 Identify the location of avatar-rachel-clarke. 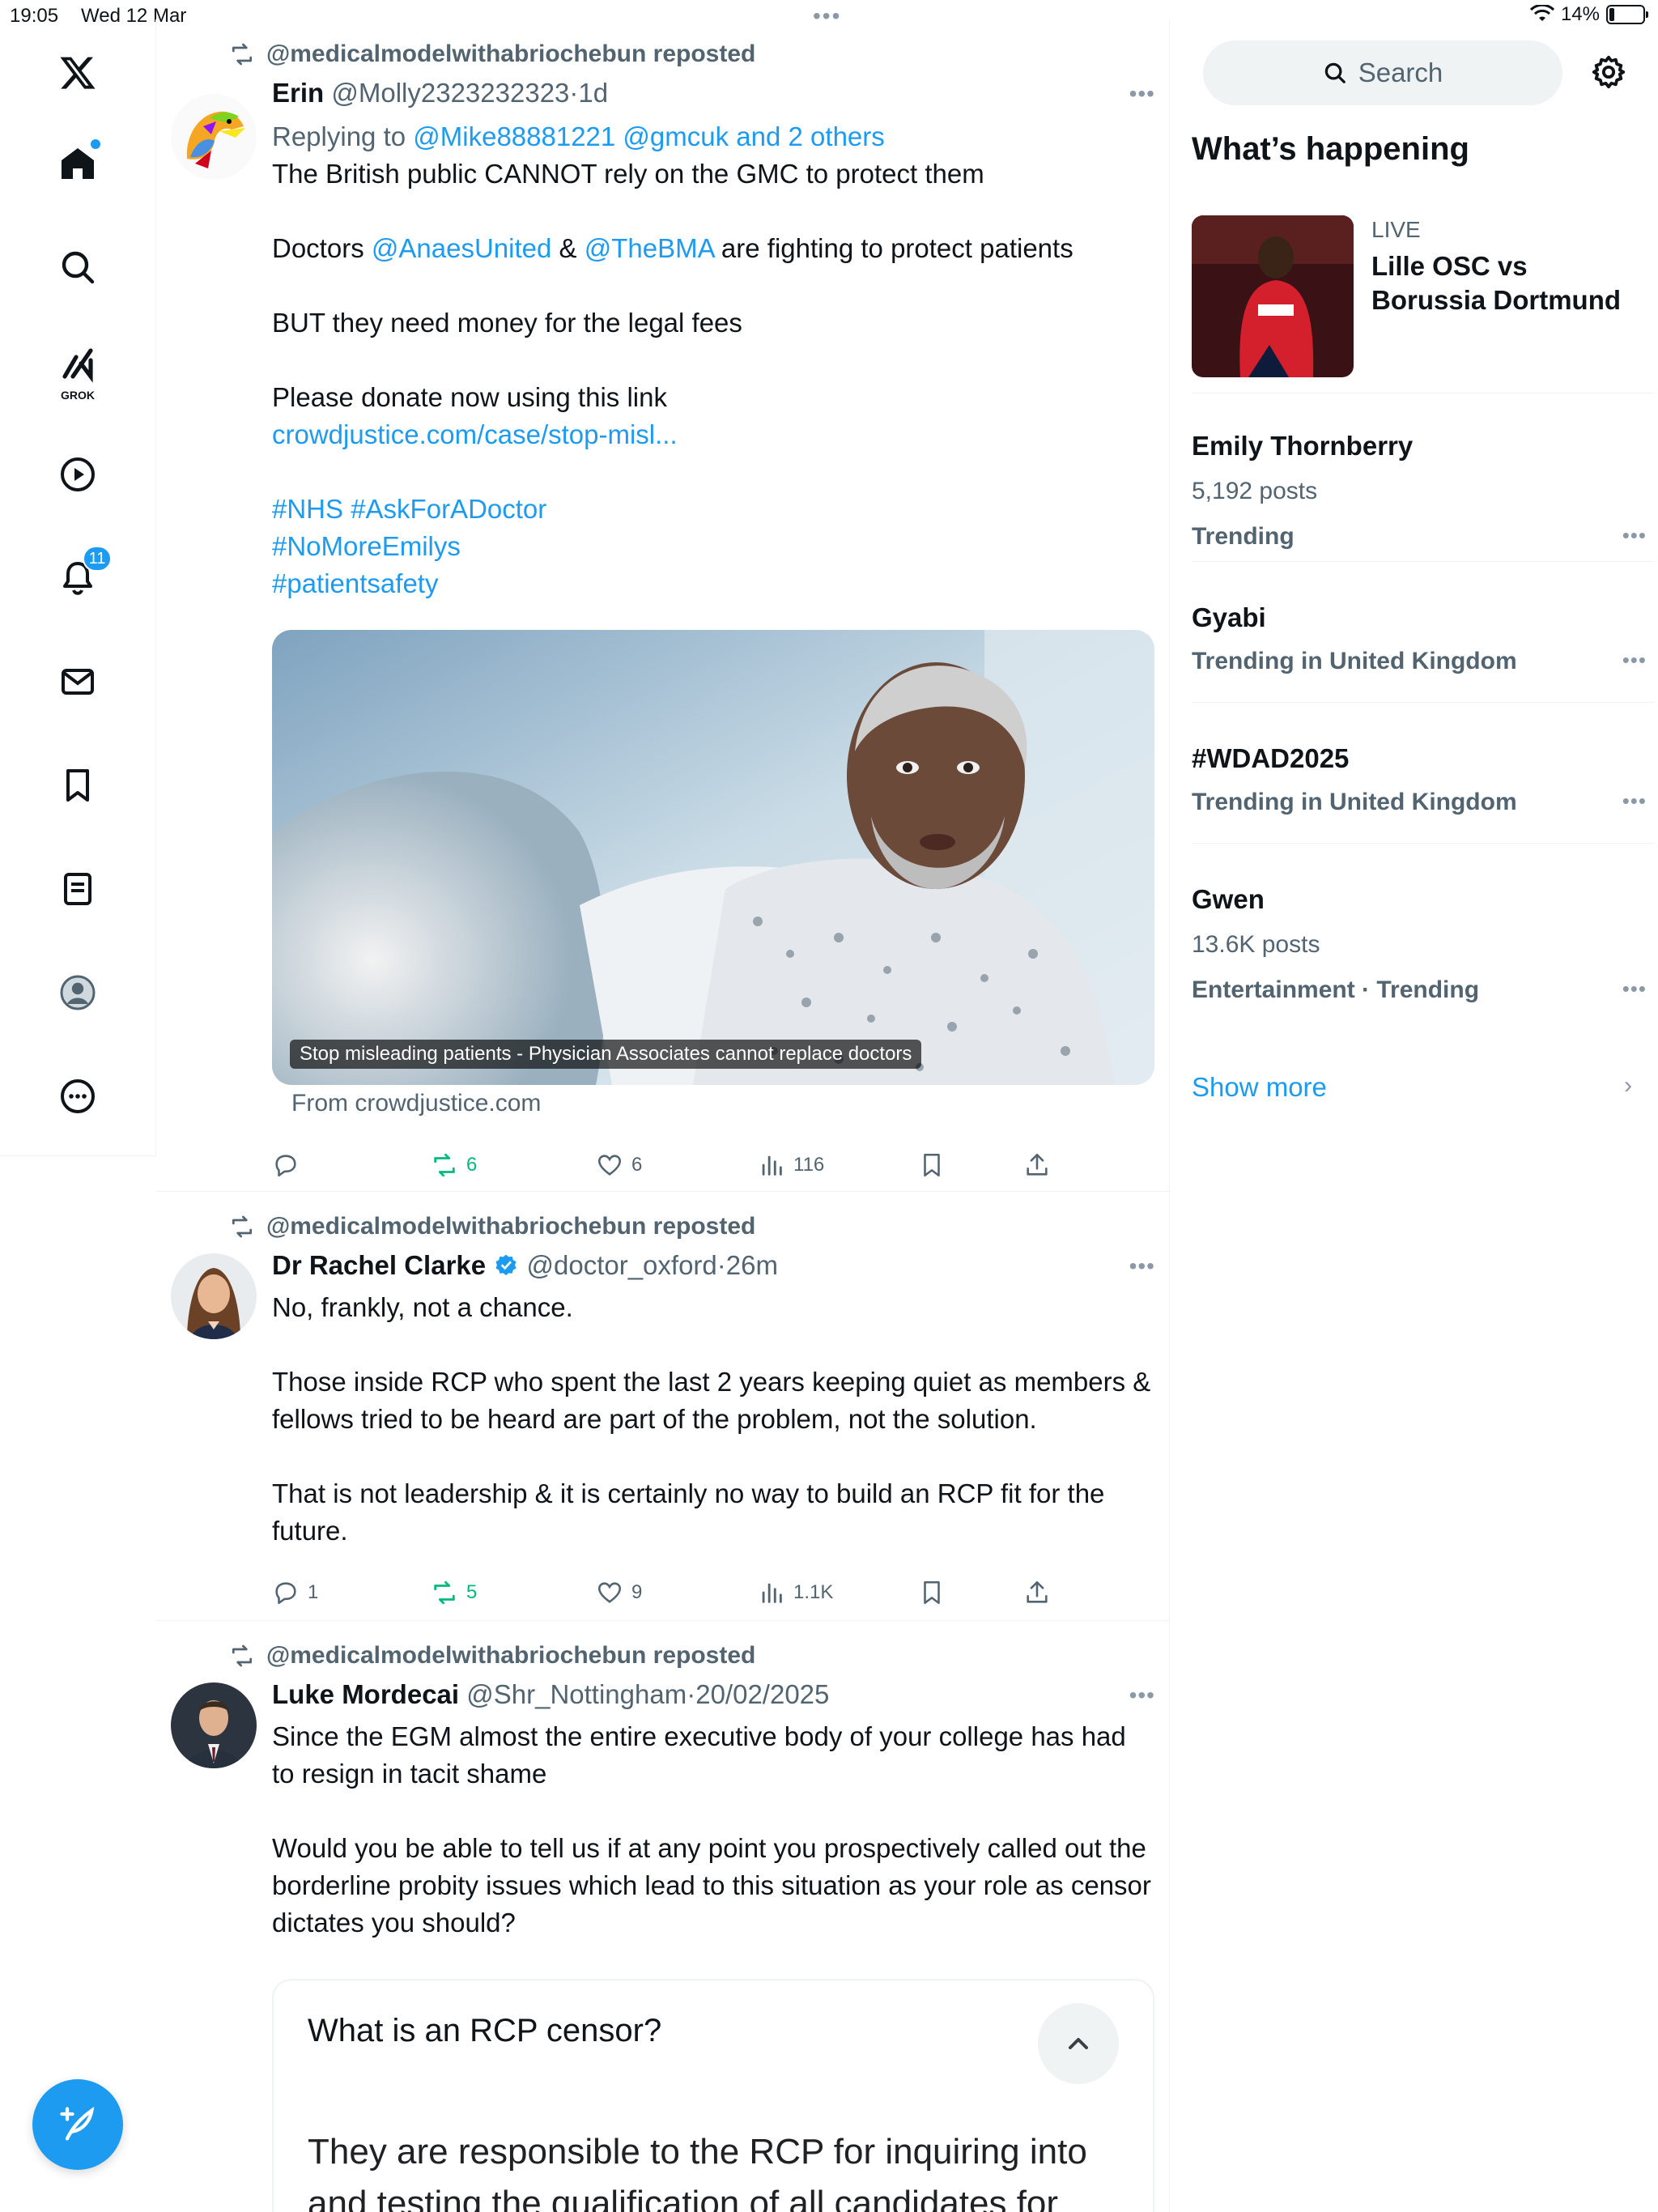
(214, 1296).